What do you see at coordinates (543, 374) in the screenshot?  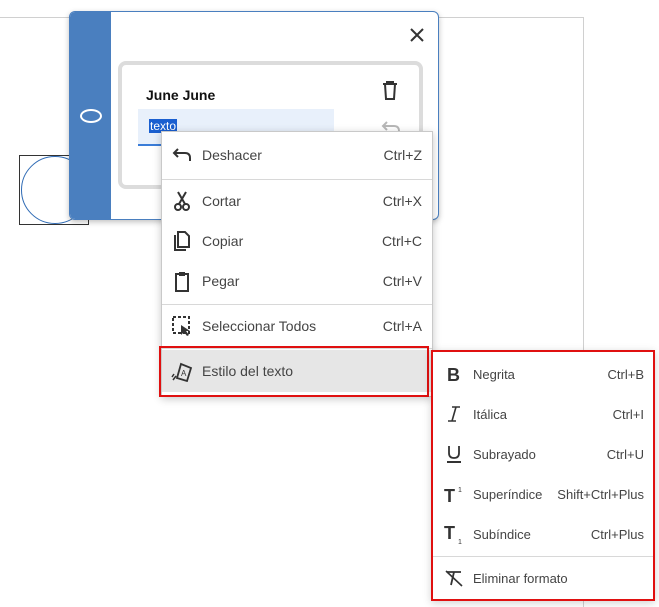 I see `submenu-item-bold: B Negrita Ctrl+B` at bounding box center [543, 374].